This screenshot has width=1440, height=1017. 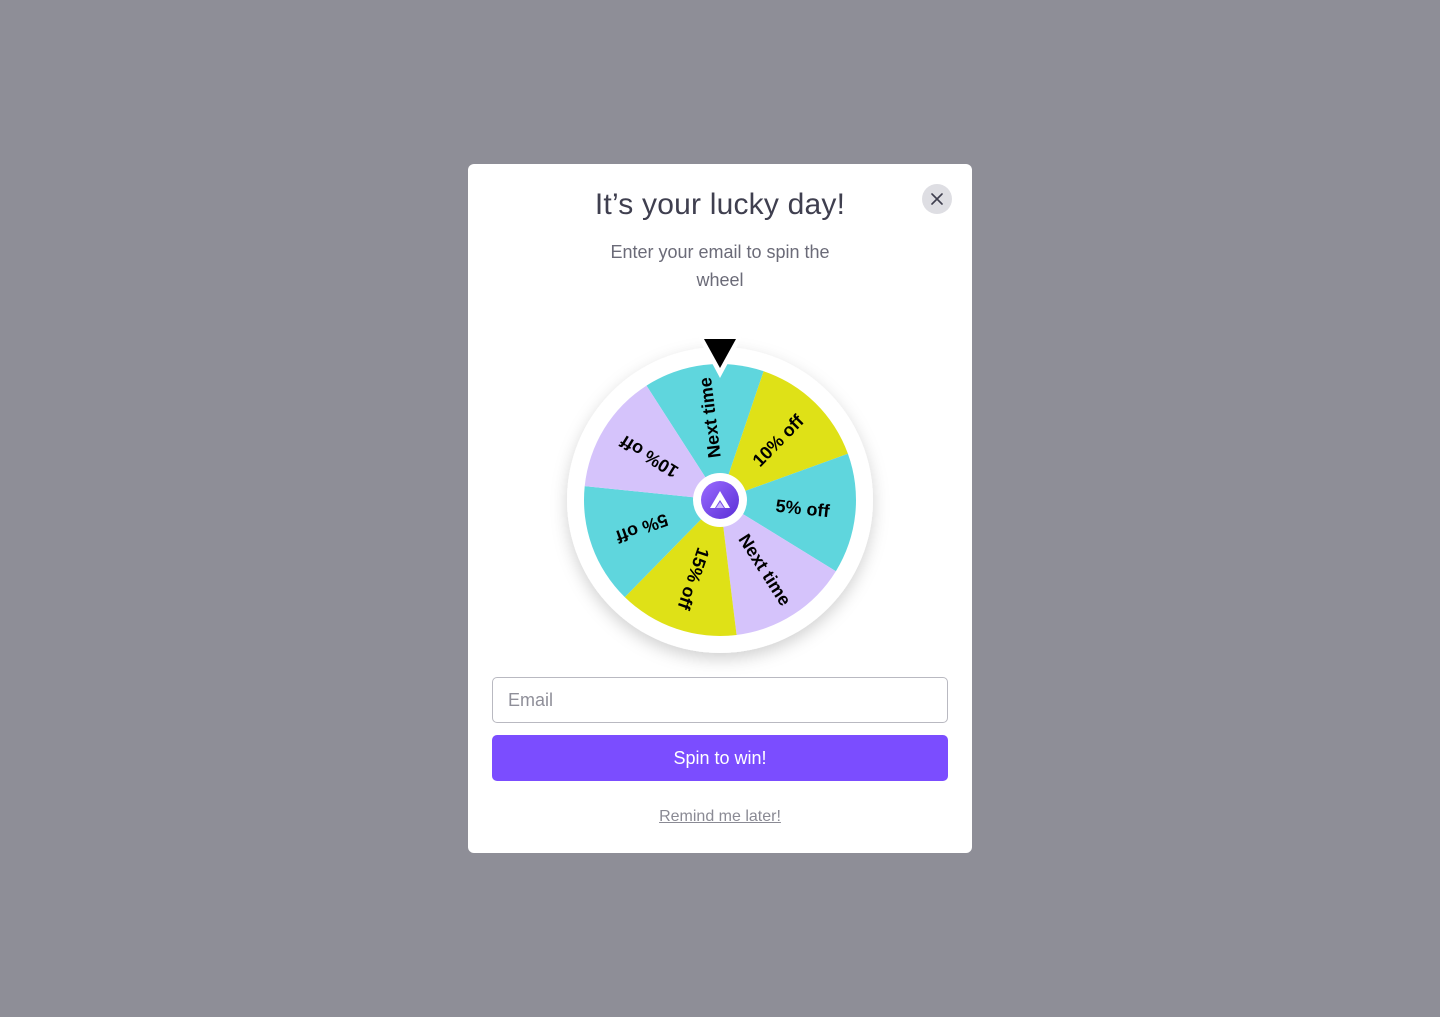 I want to click on modal-subtitle: Enter your email to spin the wheel, so click(x=720, y=266).